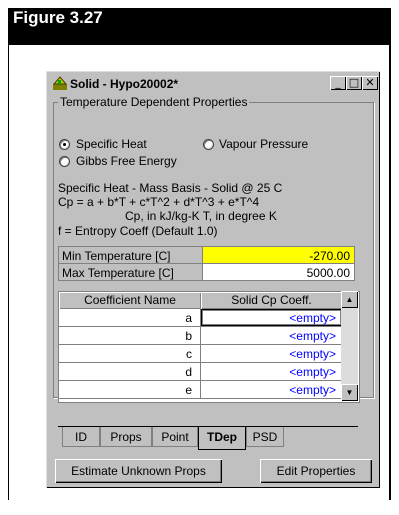 The width and height of the screenshot is (399, 515). I want to click on vapour-pressure-radio, so click(208, 144).